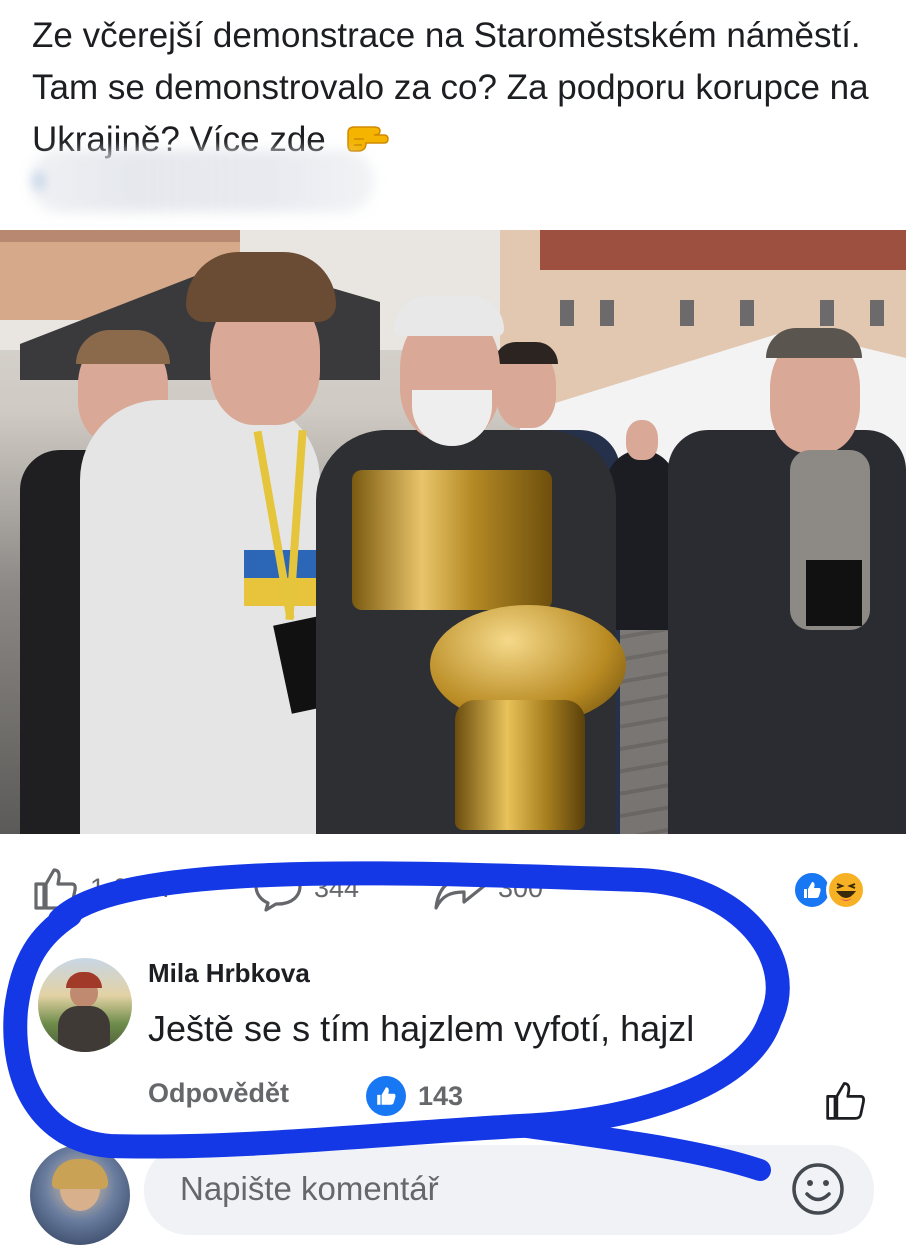  Describe the element at coordinates (80, 1195) in the screenshot. I see `current-user-avatar` at that location.